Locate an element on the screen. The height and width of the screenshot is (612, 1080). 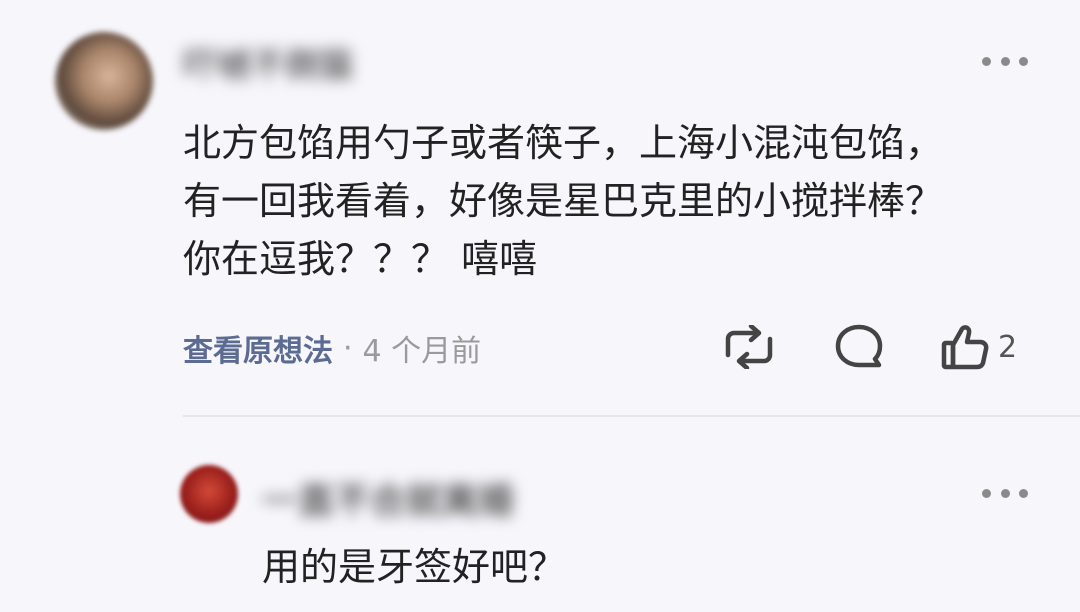
repost-button is located at coordinates (749, 347).